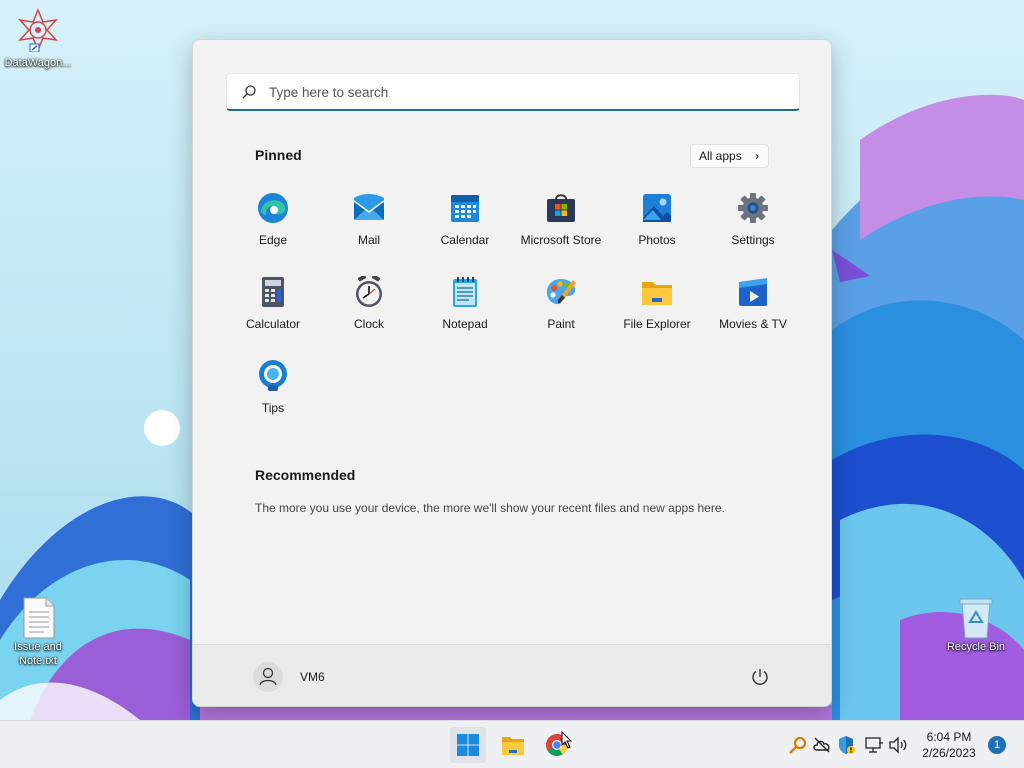 The height and width of the screenshot is (768, 1024). I want to click on volume-icon, so click(898, 745).